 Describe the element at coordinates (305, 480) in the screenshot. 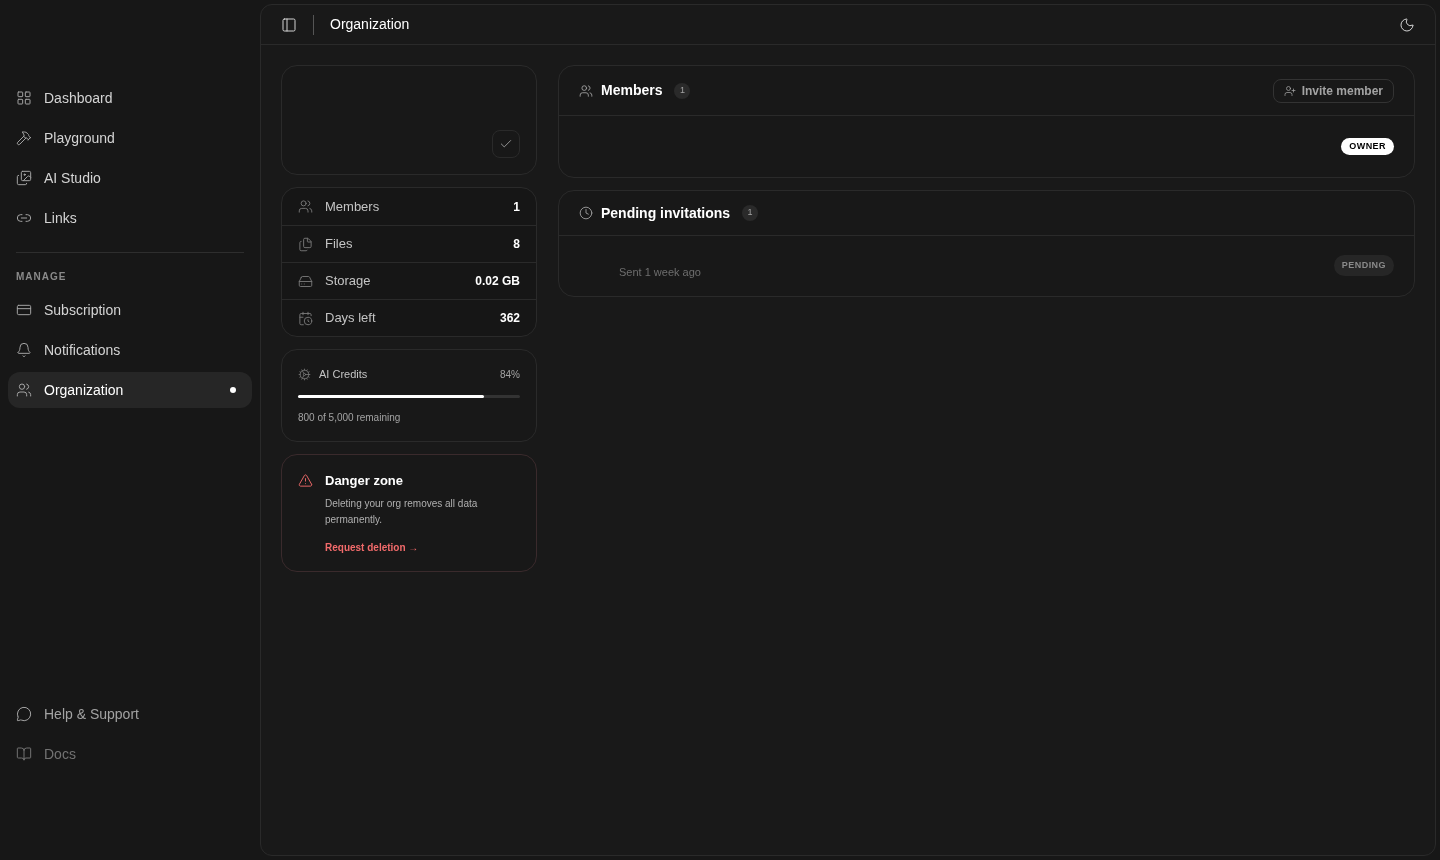

I see `warning-icon` at that location.